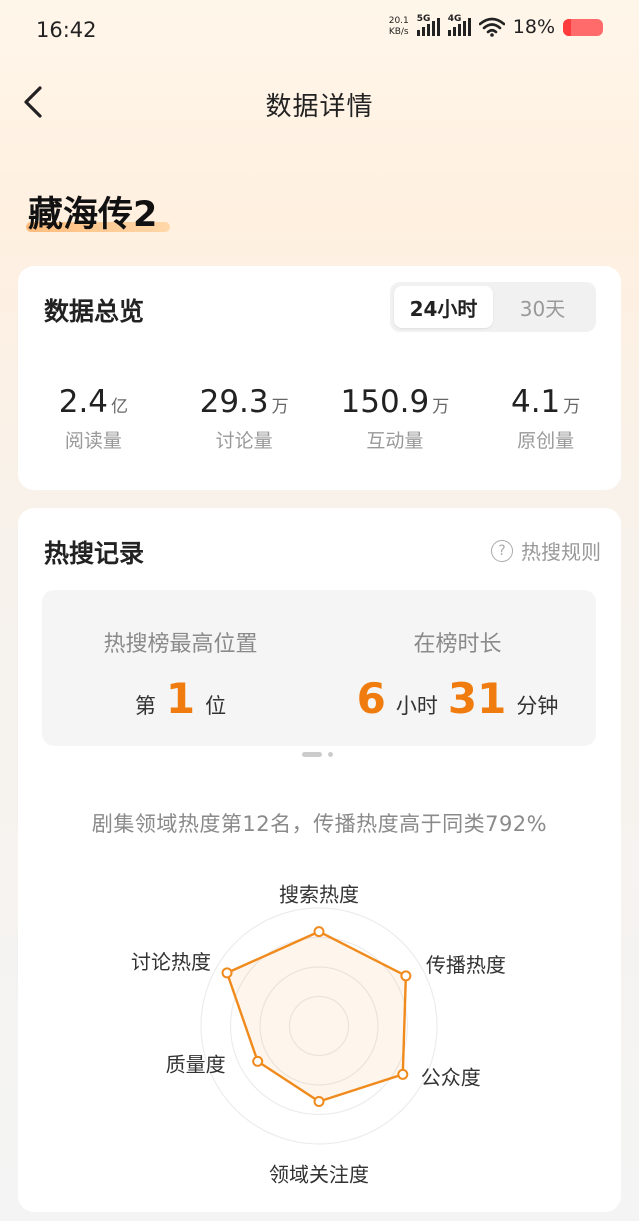 The width and height of the screenshot is (639, 1221). I want to click on hot-search-title: 热搜记录, so click(94, 553).